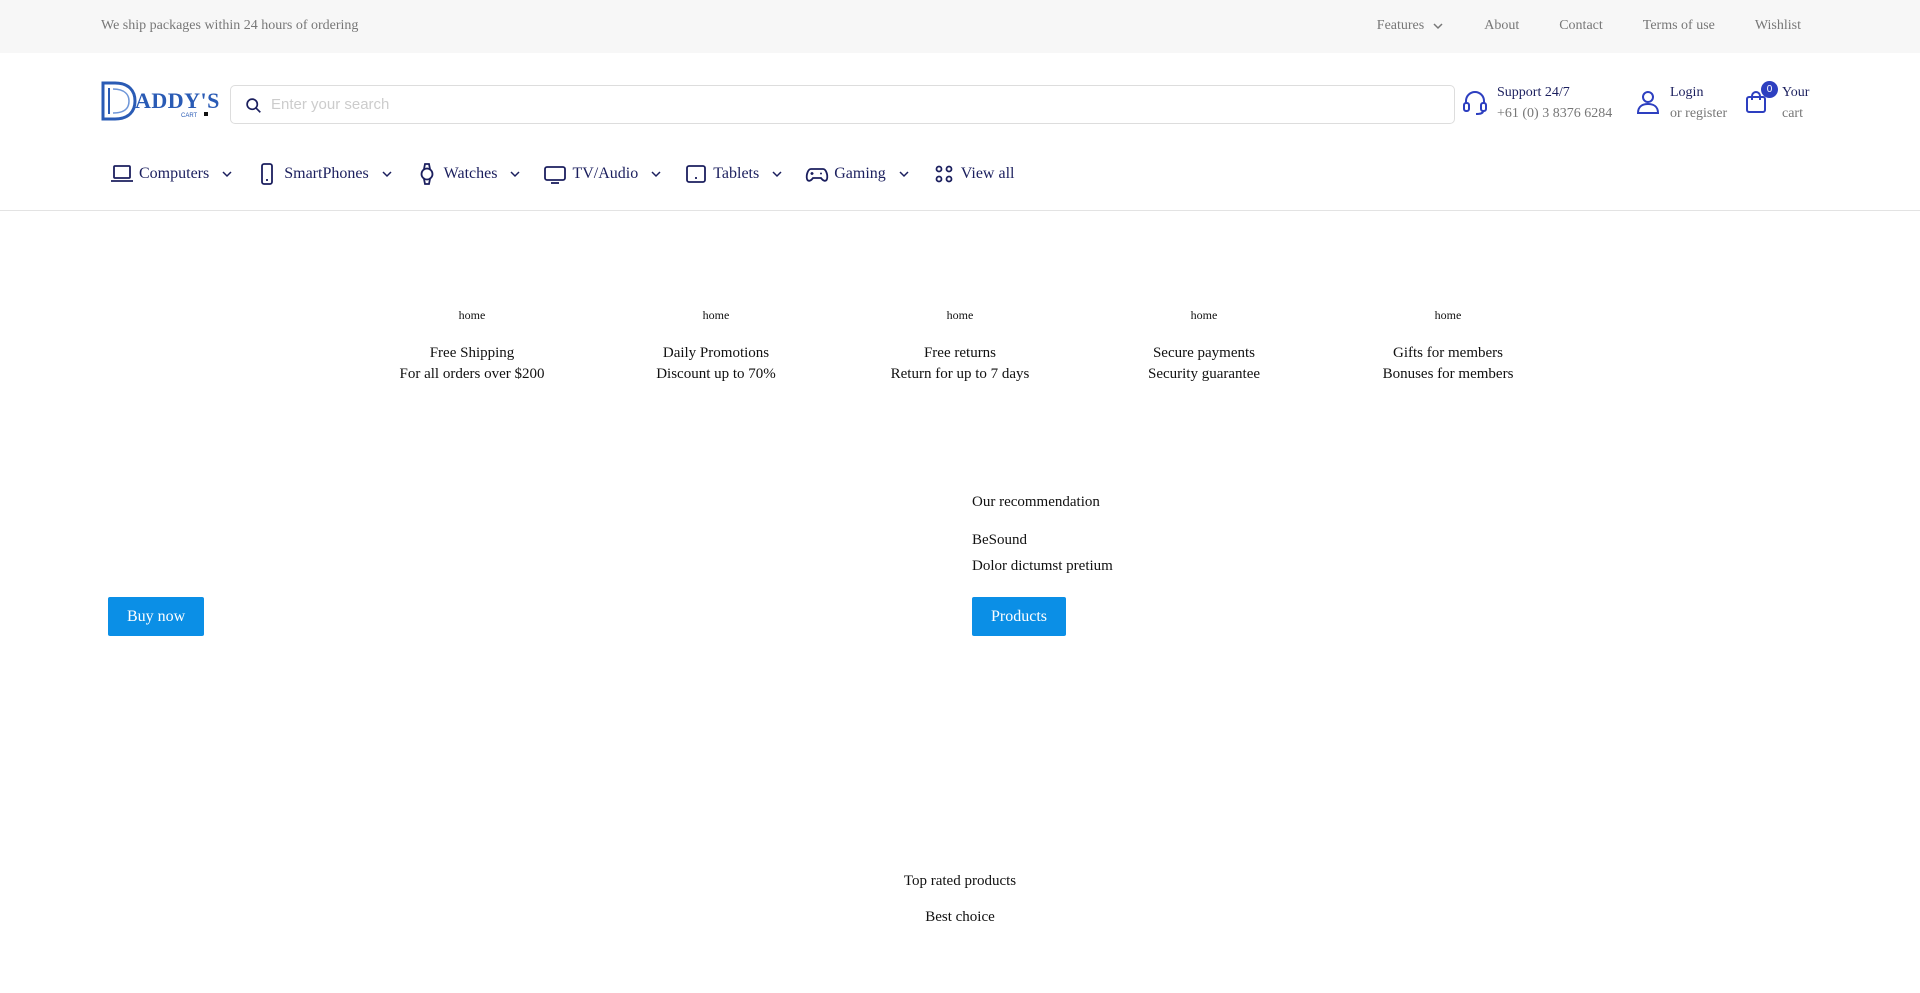 The width and height of the screenshot is (1920, 993). What do you see at coordinates (960, 353) in the screenshot?
I see `feature-title: Free returns` at bounding box center [960, 353].